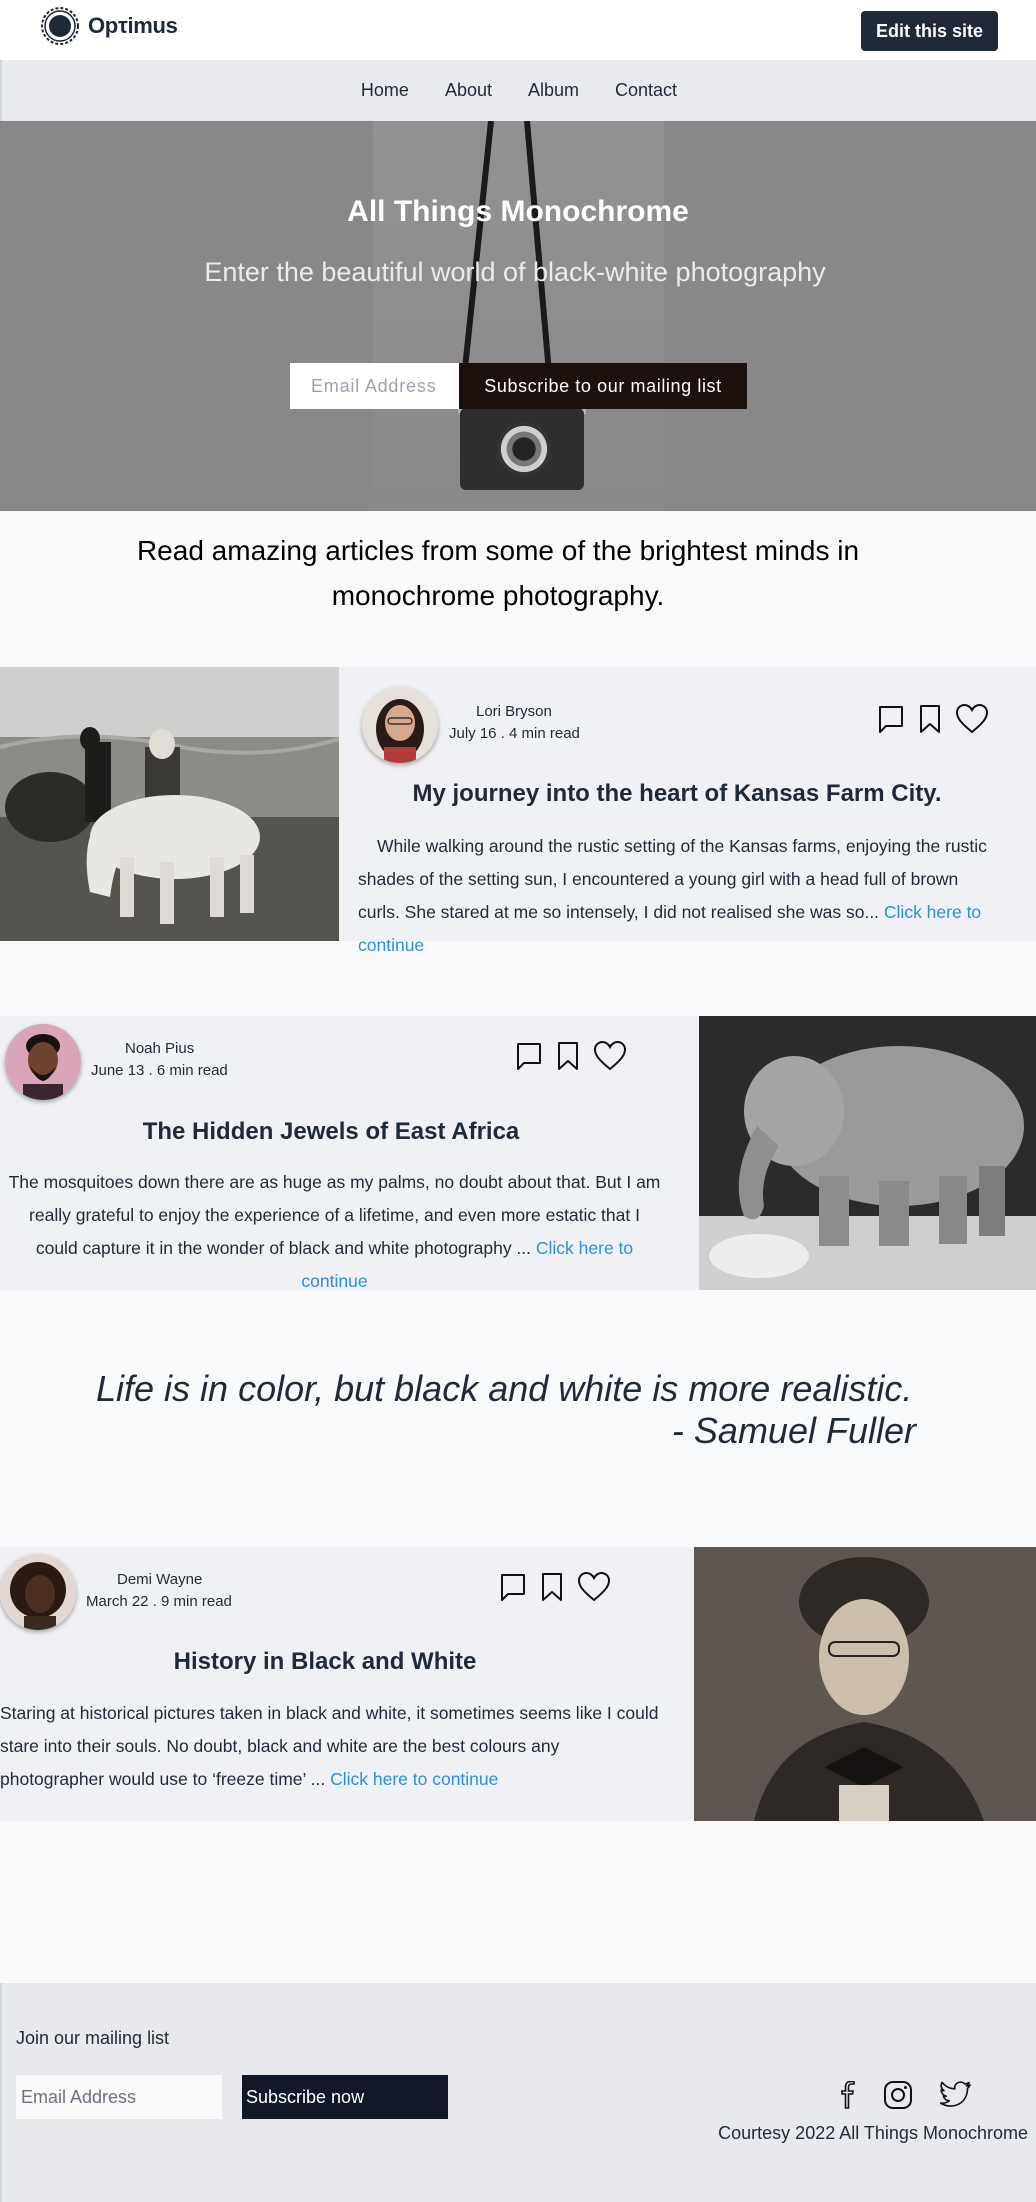 This screenshot has width=1036, height=2202. What do you see at coordinates (594, 211) in the screenshot?
I see `hero-title-bold: Monochrome` at bounding box center [594, 211].